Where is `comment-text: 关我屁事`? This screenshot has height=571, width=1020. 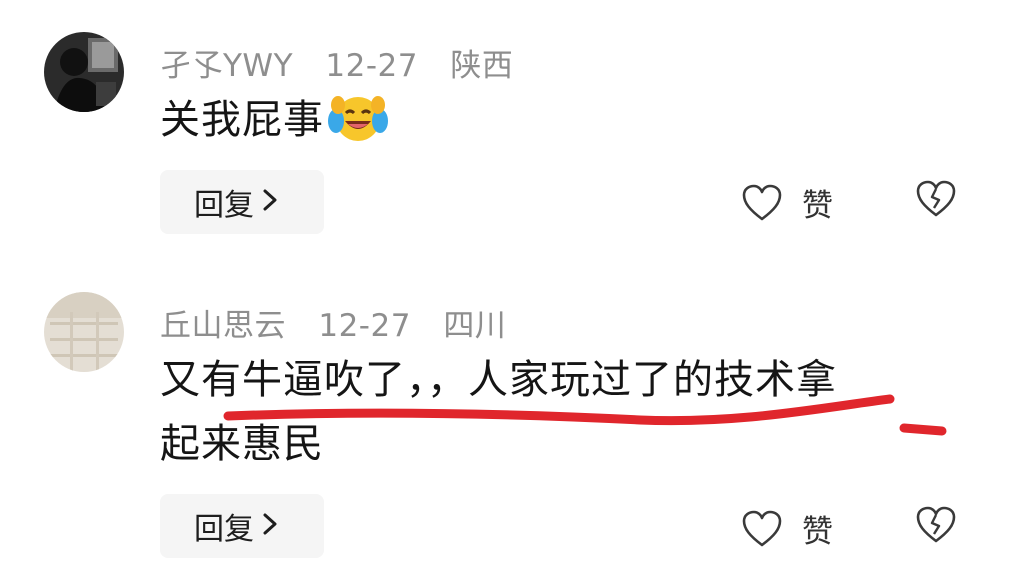
comment-text: 关我屁事 is located at coordinates (560, 120).